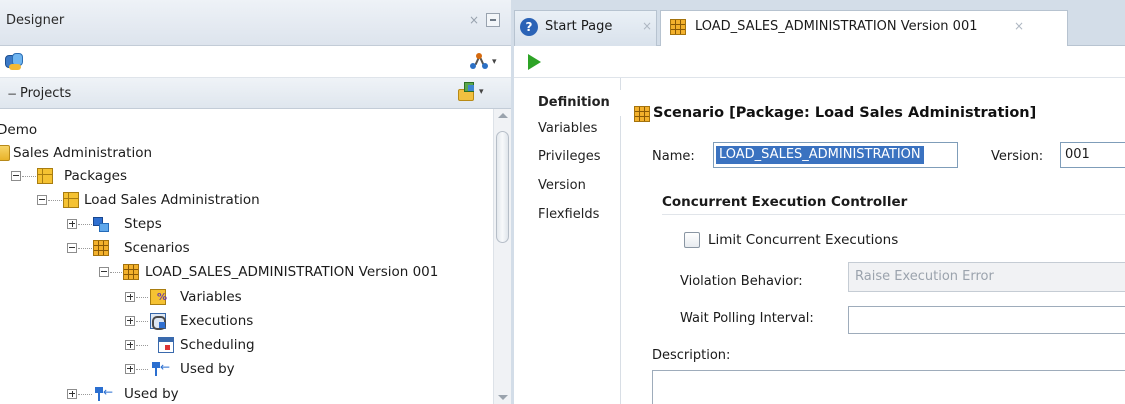  I want to click on tree-node-scenario: LOAD_SALES_ADMINISTRATION Version 001, so click(245, 272).